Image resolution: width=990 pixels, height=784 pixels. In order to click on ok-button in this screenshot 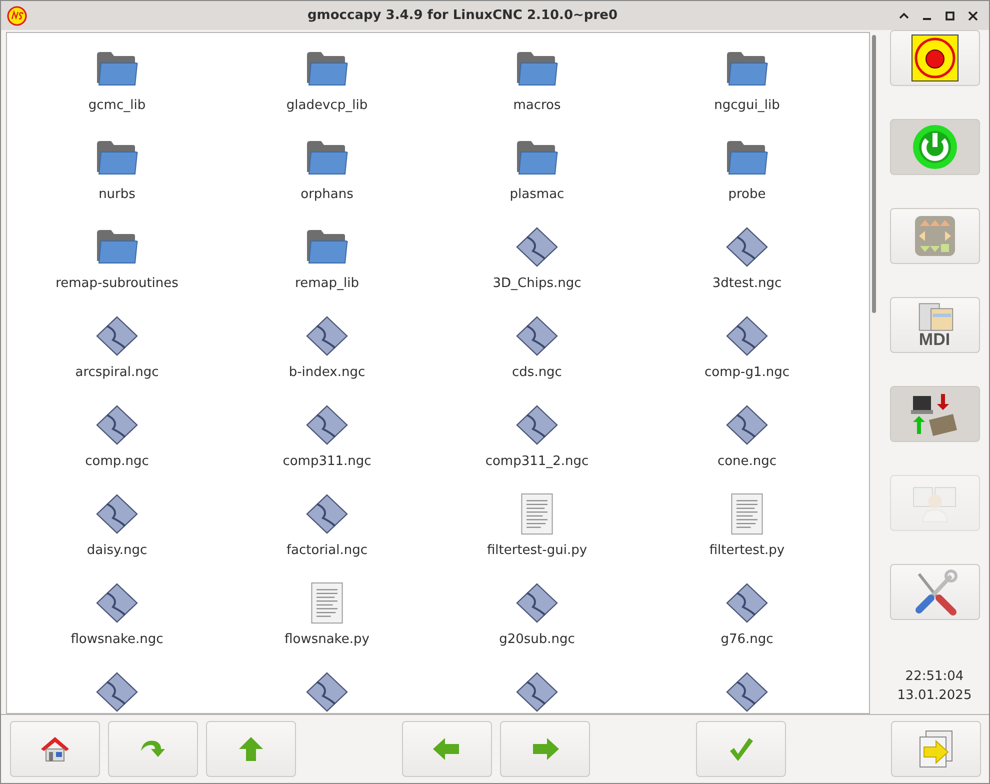, I will do `click(741, 749)`.